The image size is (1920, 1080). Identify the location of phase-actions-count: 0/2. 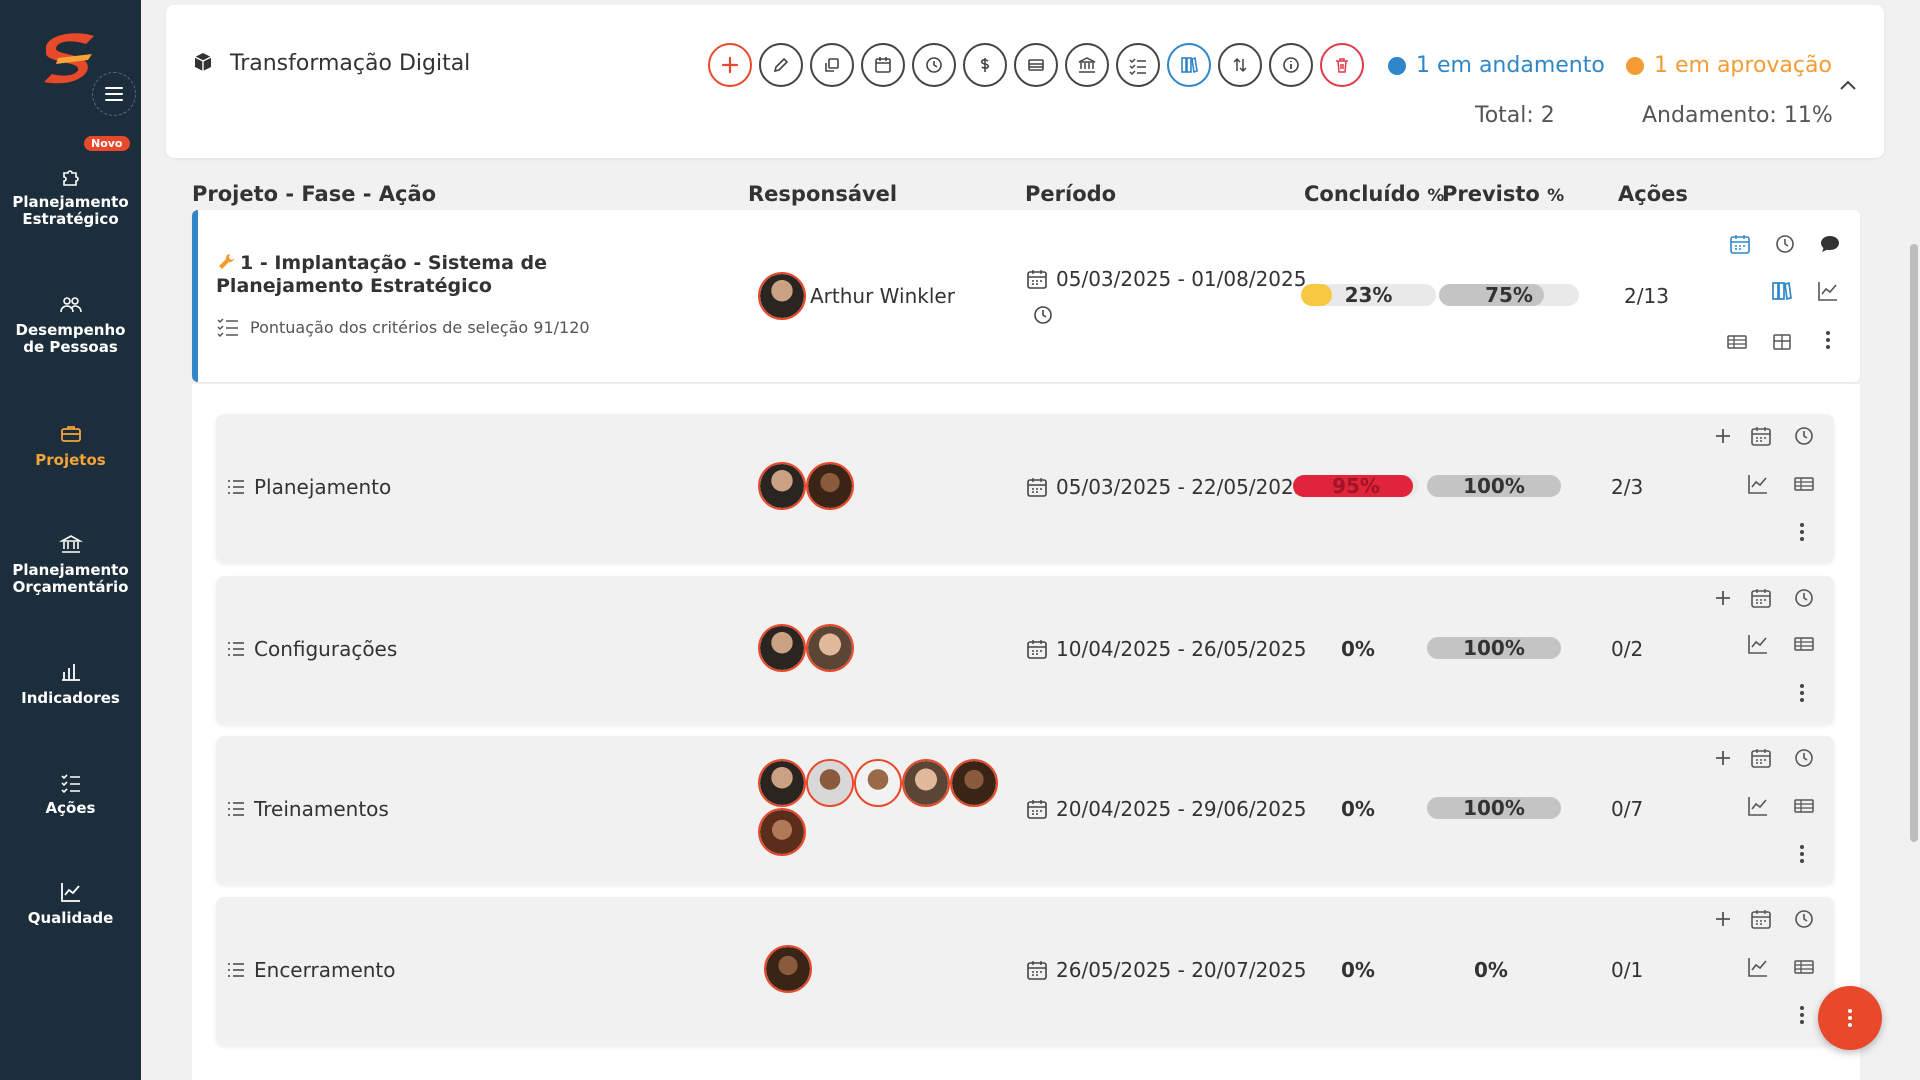
(1627, 649).